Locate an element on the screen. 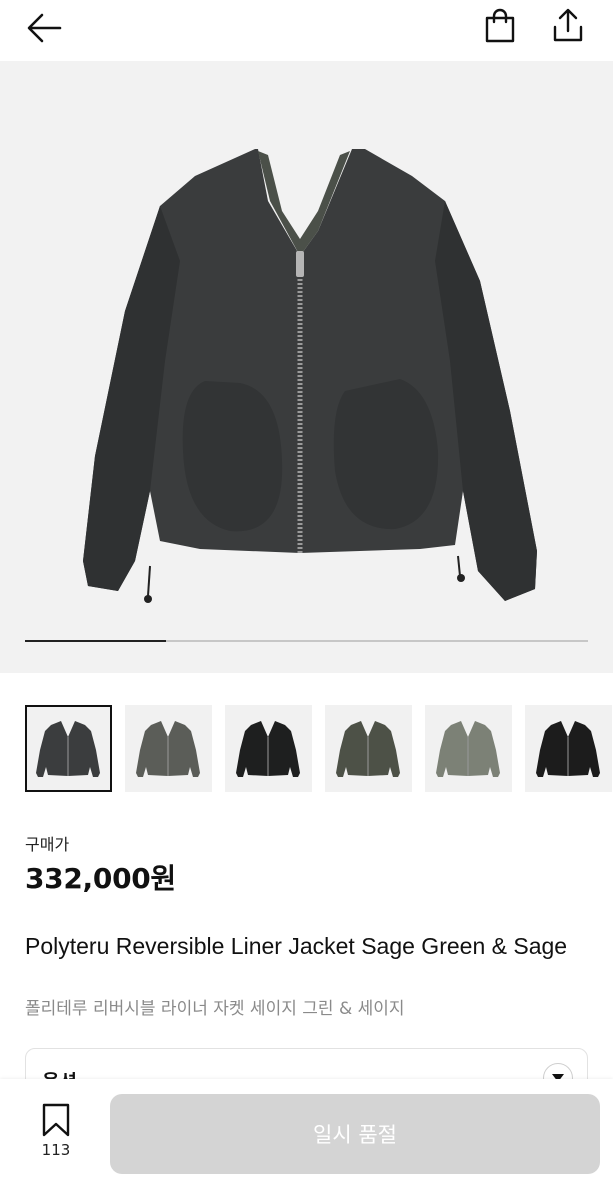 The height and width of the screenshot is (1200, 613). shopping-bag-button is located at coordinates (500, 26).